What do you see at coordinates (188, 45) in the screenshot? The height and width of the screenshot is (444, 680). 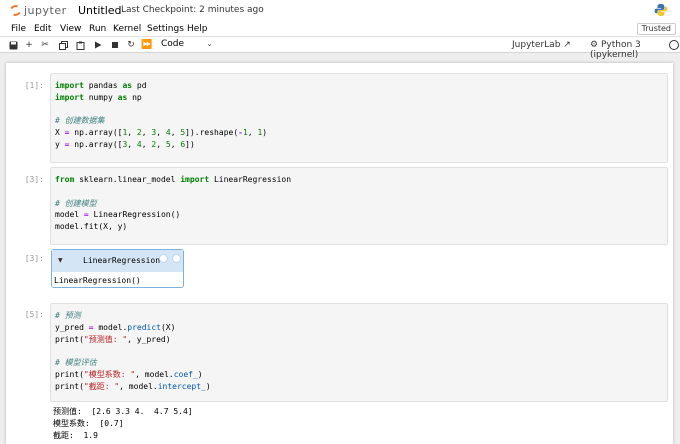 I see `cell-type-select: Code ⌄` at bounding box center [188, 45].